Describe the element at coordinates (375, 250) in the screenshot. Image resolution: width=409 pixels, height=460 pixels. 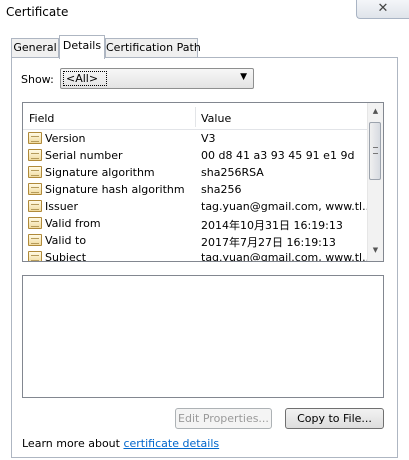
I see `scroll-down-icon: ▼` at that location.